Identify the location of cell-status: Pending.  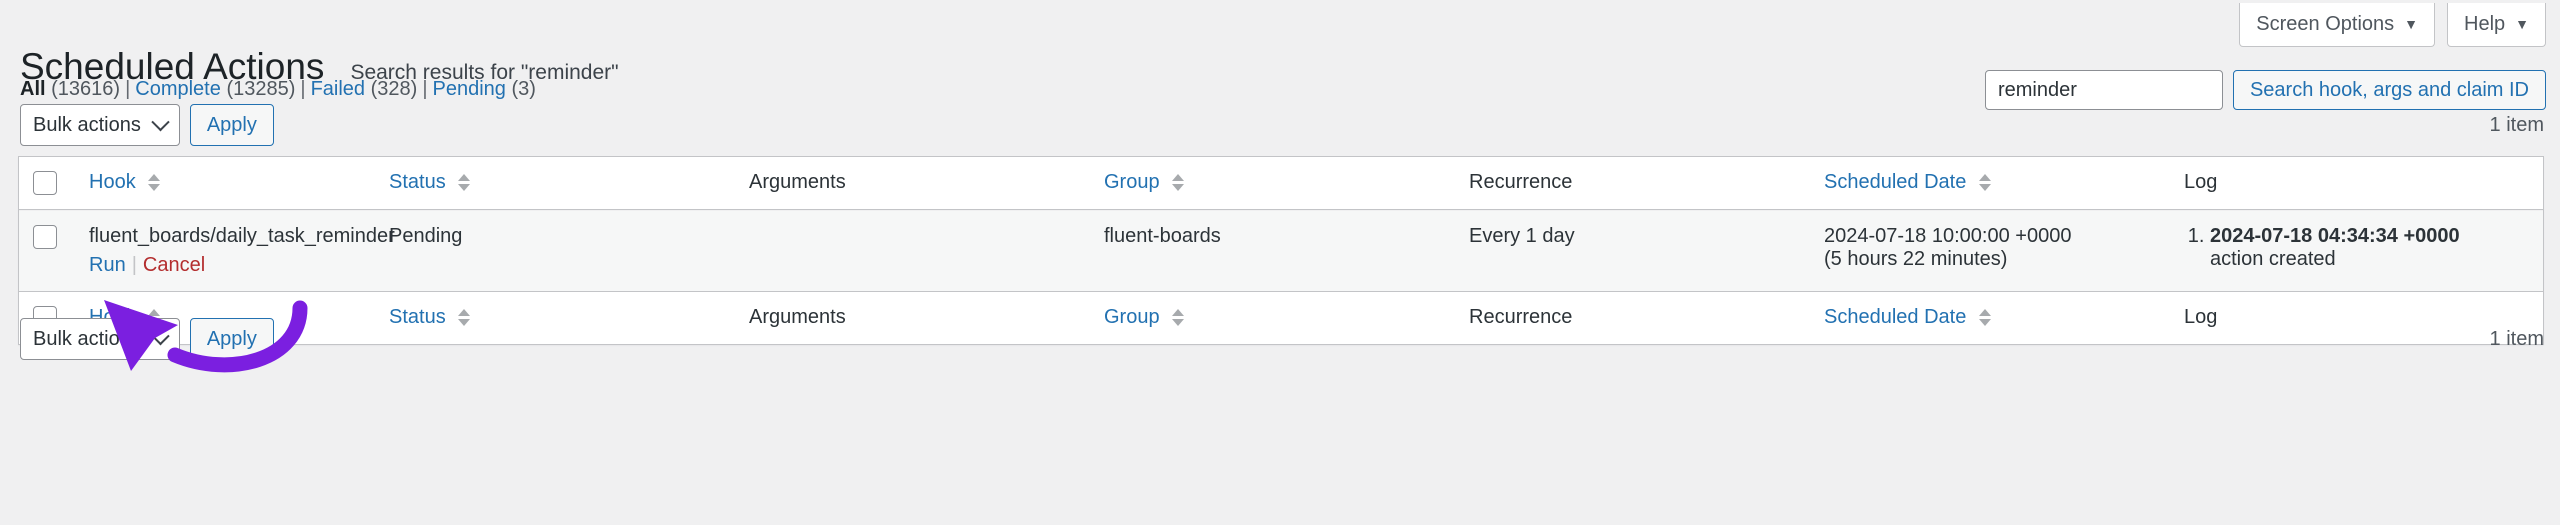
(557, 250).